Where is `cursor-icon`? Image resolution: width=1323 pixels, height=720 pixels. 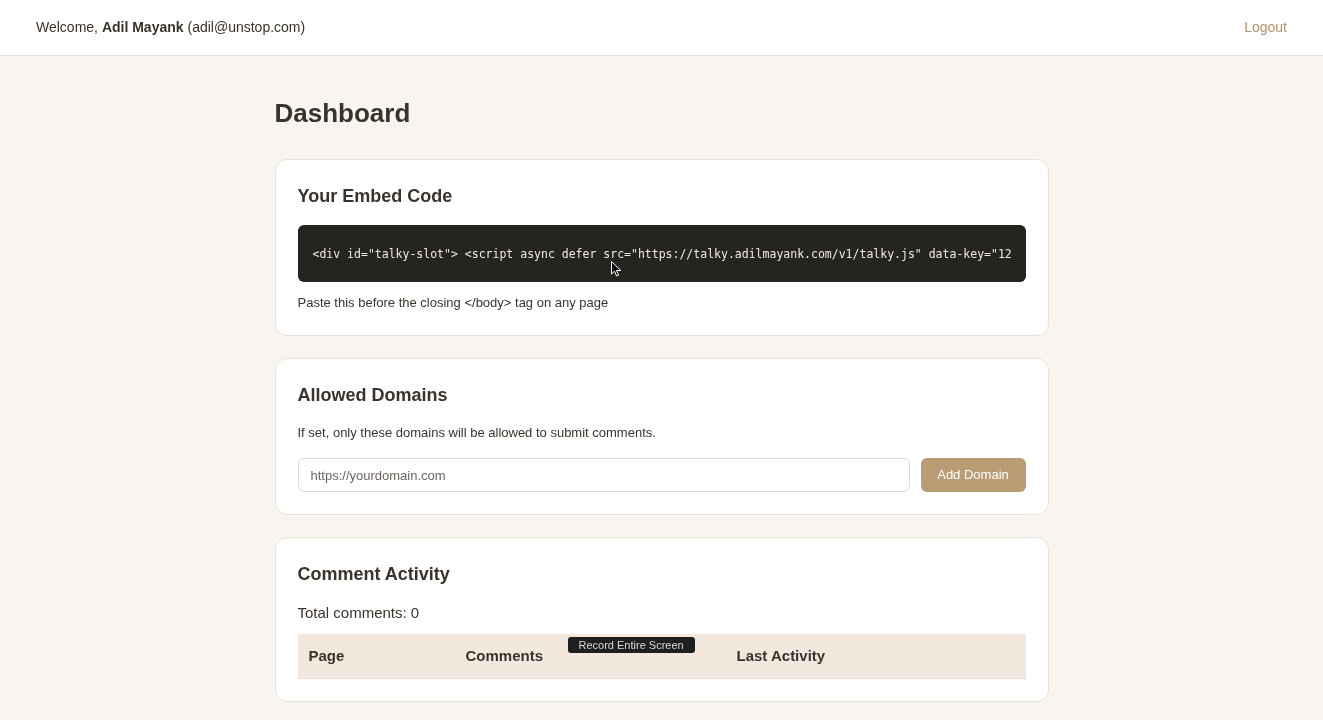 cursor-icon is located at coordinates (616, 269).